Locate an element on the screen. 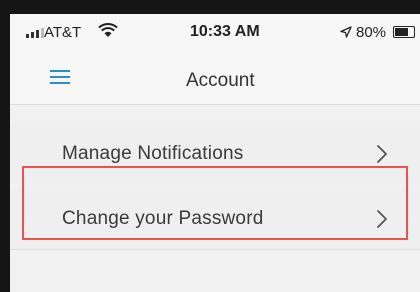 The width and height of the screenshot is (420, 292). signal-bars-icon is located at coordinates (35, 33).